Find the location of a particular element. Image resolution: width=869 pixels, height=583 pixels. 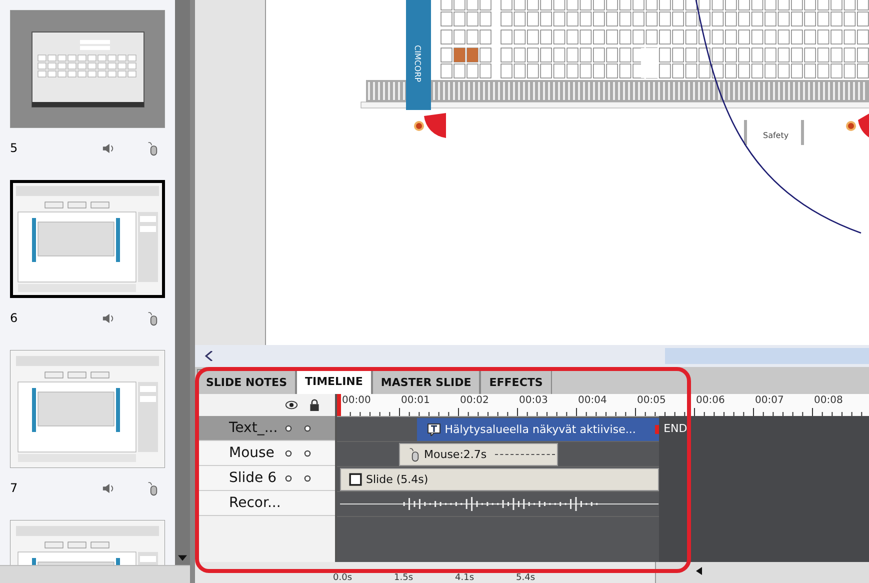

time-readout: 0.0s is located at coordinates (342, 578).